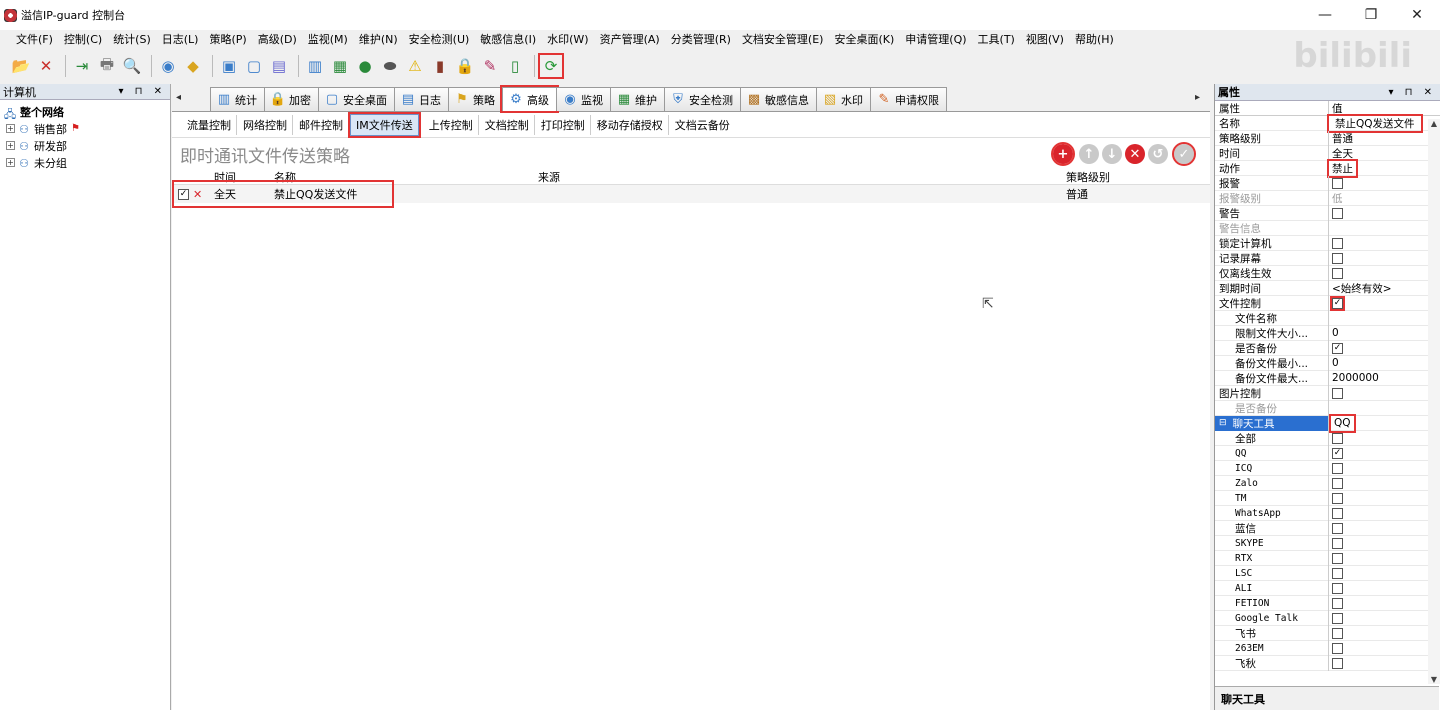 The image size is (1440, 710). I want to click on file-control-checkbox: ✓, so click(1337, 303).